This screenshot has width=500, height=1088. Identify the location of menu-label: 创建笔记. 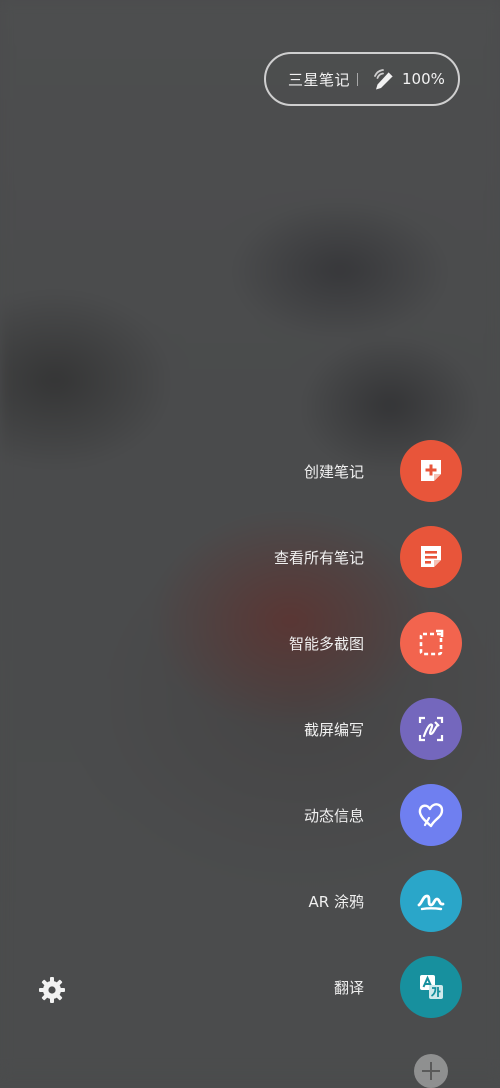
(333, 471).